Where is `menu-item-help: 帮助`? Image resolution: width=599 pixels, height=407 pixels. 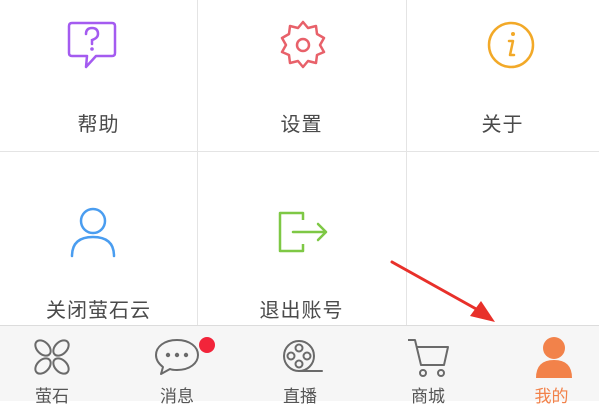 menu-item-help: 帮助 is located at coordinates (98, 75).